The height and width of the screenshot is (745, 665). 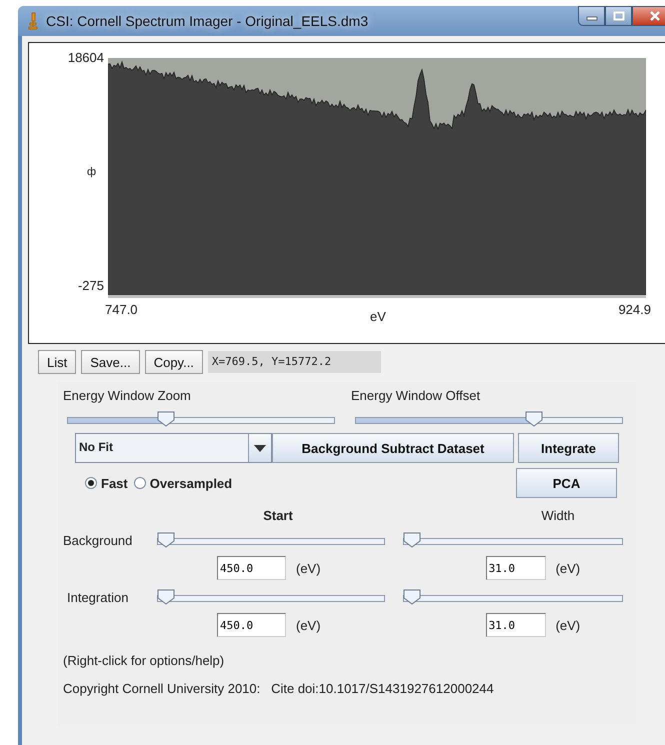 I want to click on maximize-button, so click(x=618, y=16).